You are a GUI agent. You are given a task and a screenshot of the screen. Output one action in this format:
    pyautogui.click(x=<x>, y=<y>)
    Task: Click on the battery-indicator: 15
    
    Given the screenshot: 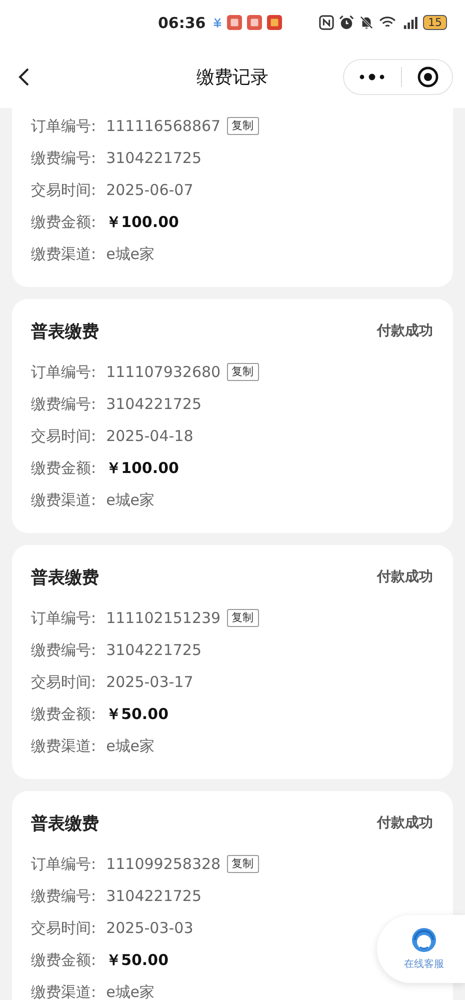 What is the action you would take?
    pyautogui.click(x=435, y=22)
    